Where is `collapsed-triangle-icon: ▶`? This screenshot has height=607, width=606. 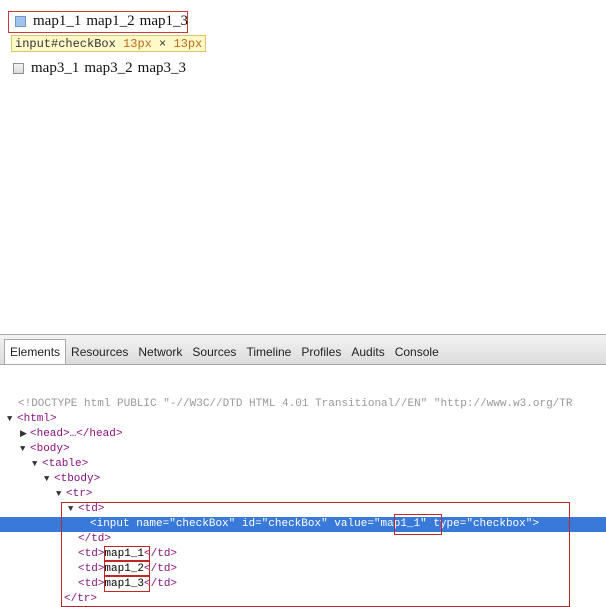 collapsed-triangle-icon: ▶ is located at coordinates (25, 434).